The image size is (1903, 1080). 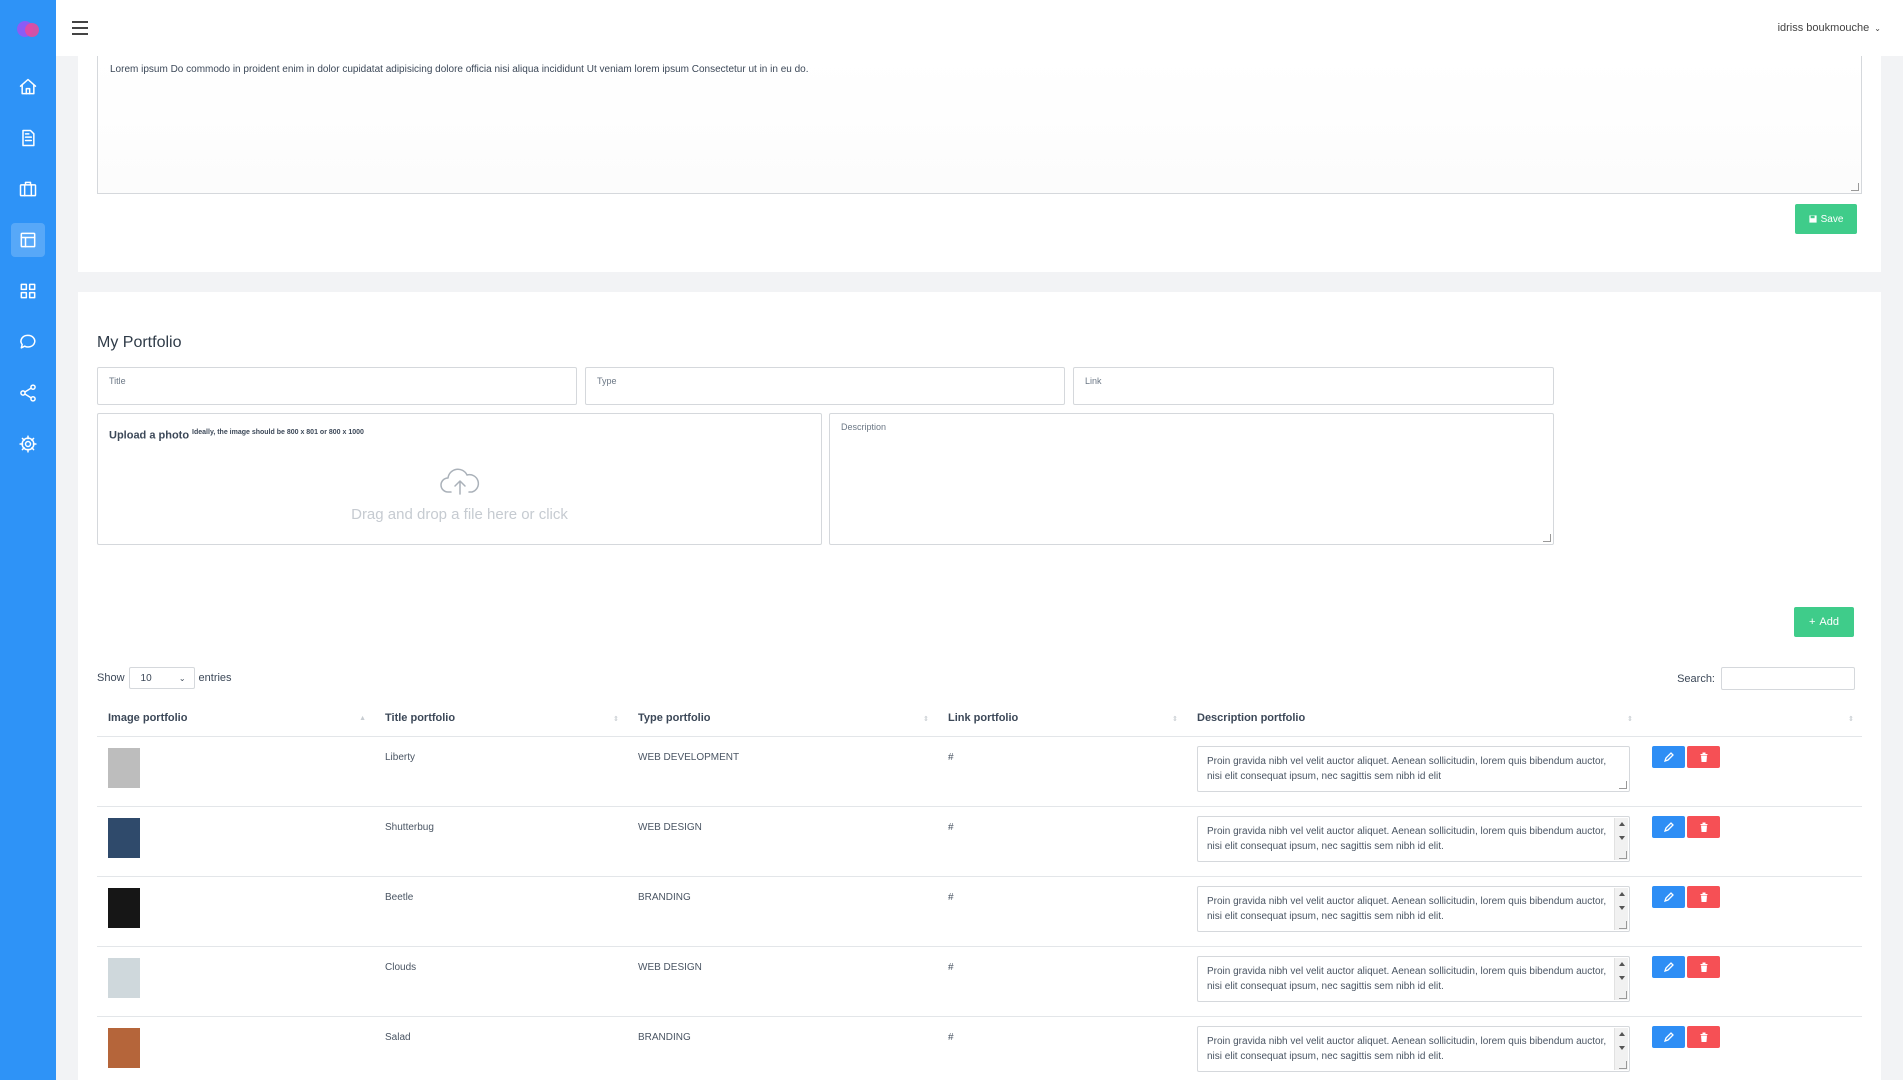 I want to click on description-field: Description, so click(x=1191, y=479).